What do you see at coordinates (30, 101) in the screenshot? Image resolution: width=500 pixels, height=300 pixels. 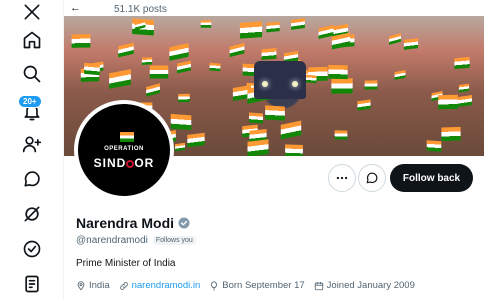 I see `notification-badge: 20+` at bounding box center [30, 101].